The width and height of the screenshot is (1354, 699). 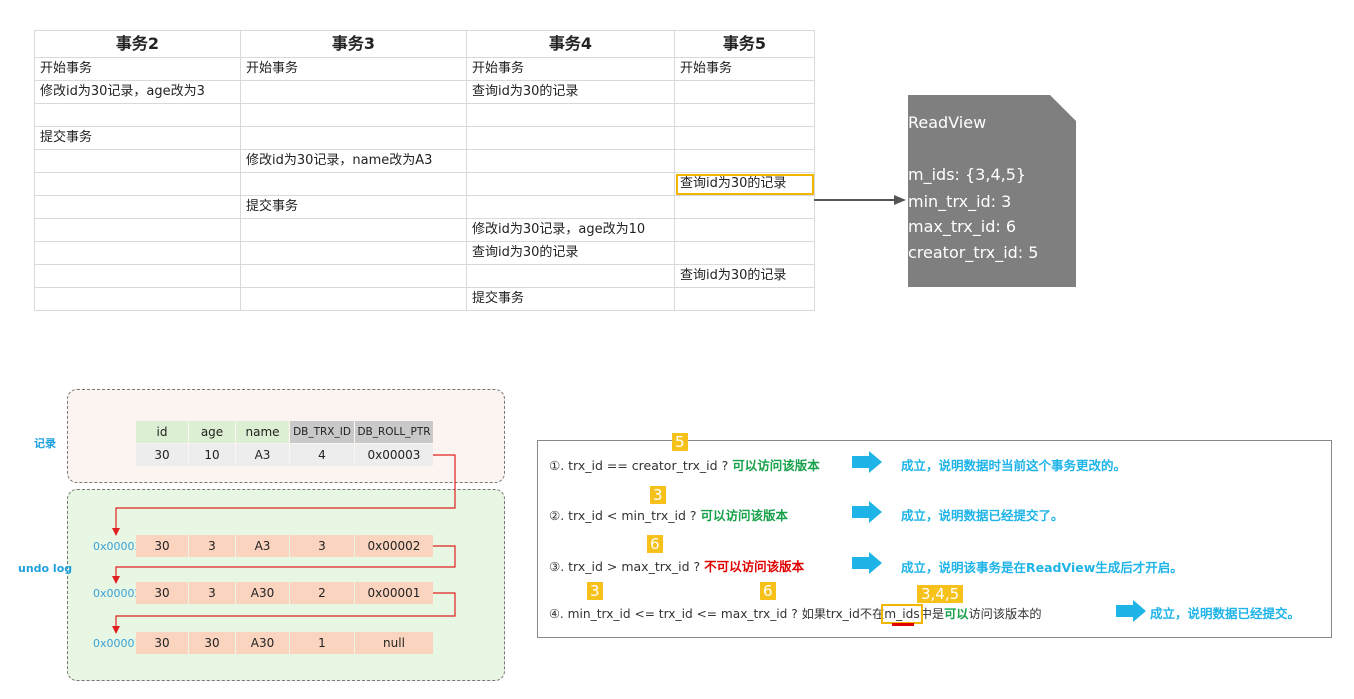 What do you see at coordinates (262, 643) in the screenshot?
I see `undo-cell: A30` at bounding box center [262, 643].